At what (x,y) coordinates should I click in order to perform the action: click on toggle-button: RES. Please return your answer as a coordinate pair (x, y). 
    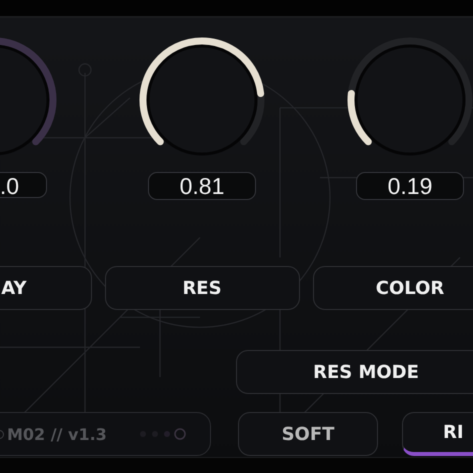
    Looking at the image, I should click on (202, 288).